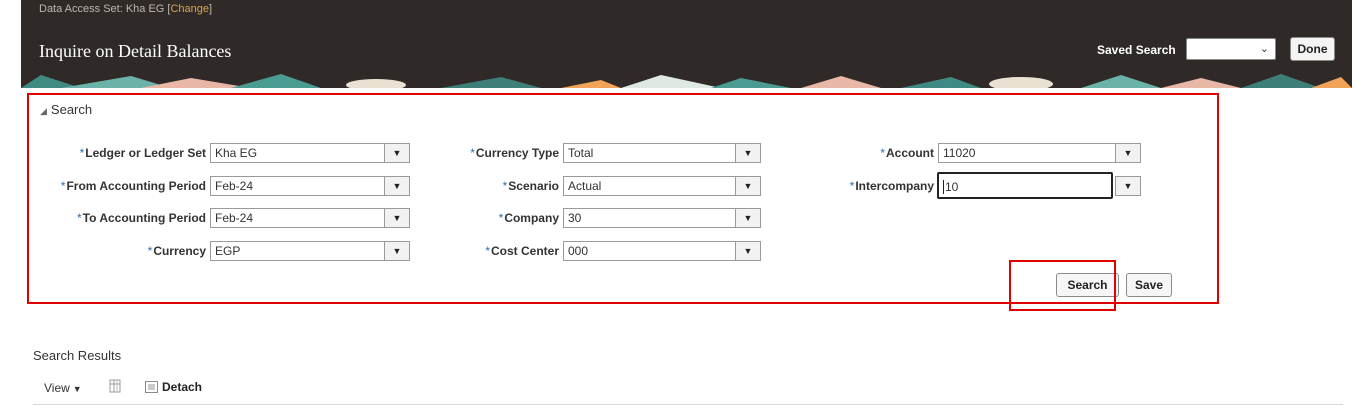  What do you see at coordinates (176, 251) in the screenshot?
I see `currency-label: *Currency` at bounding box center [176, 251].